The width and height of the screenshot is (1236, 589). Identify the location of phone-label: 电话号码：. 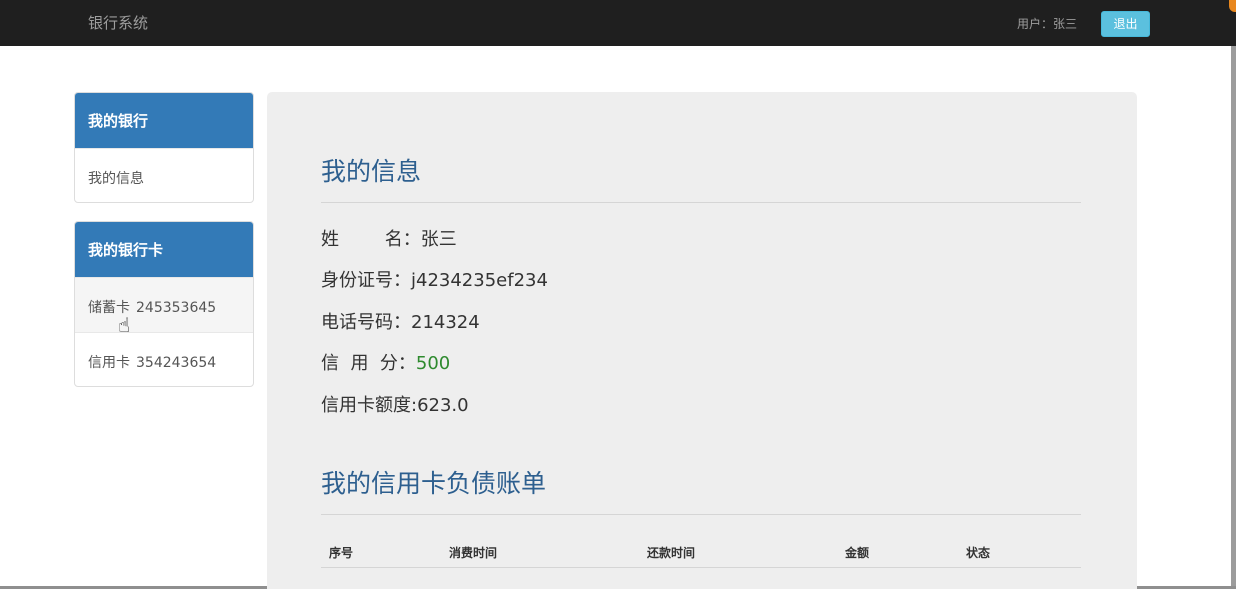
(366, 322).